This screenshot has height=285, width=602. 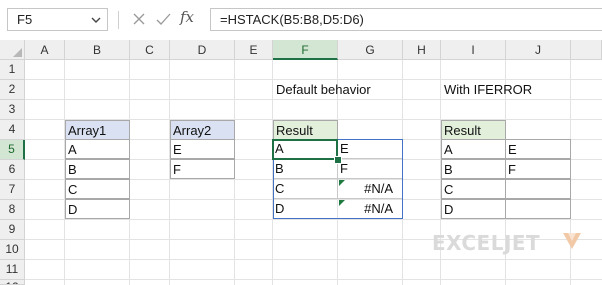 What do you see at coordinates (305, 189) in the screenshot?
I see `result-default-cell: C` at bounding box center [305, 189].